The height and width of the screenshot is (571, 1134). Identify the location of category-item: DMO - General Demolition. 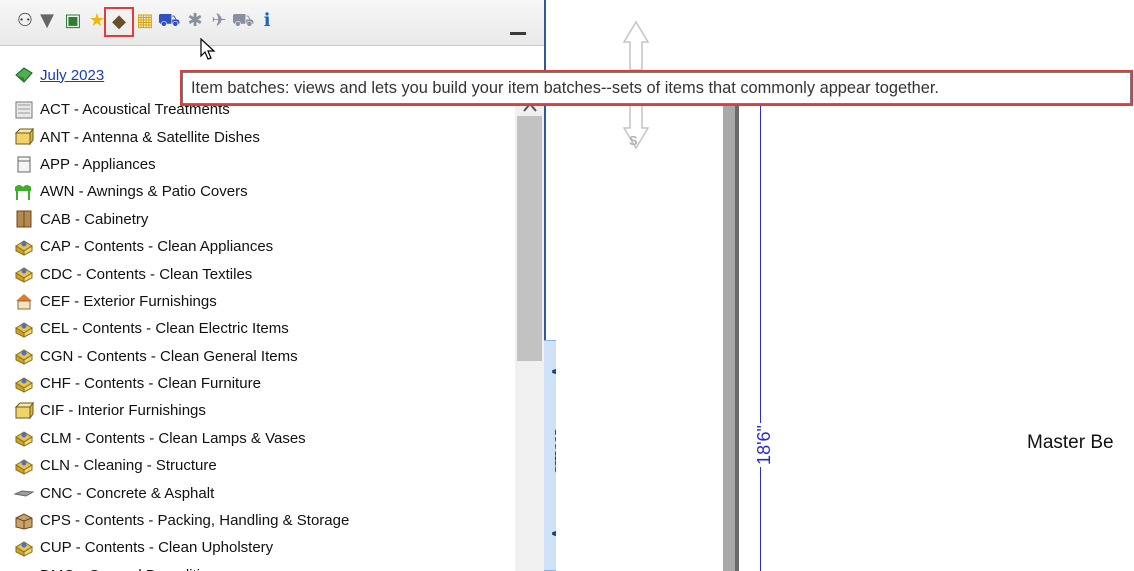
(264, 566).